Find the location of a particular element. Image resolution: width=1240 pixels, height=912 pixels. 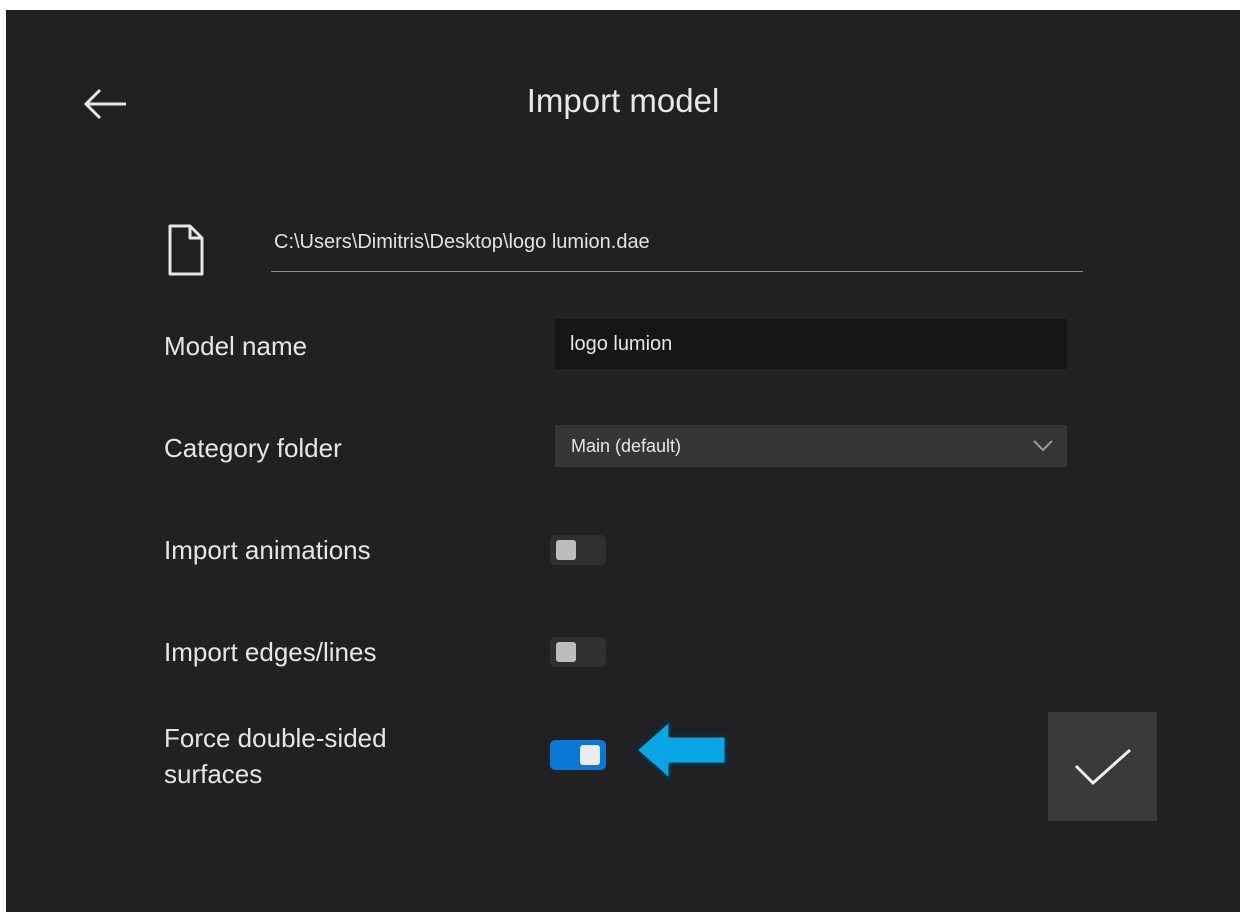

import-edges-label: Import edges/lines is located at coordinates (270, 652).